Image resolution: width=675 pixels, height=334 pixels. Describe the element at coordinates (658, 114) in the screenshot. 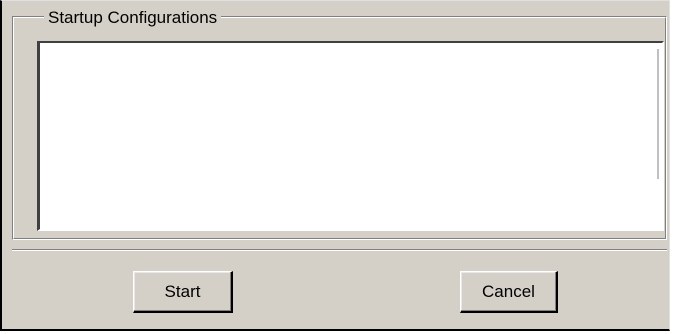

I see `list-scroll-edge` at that location.